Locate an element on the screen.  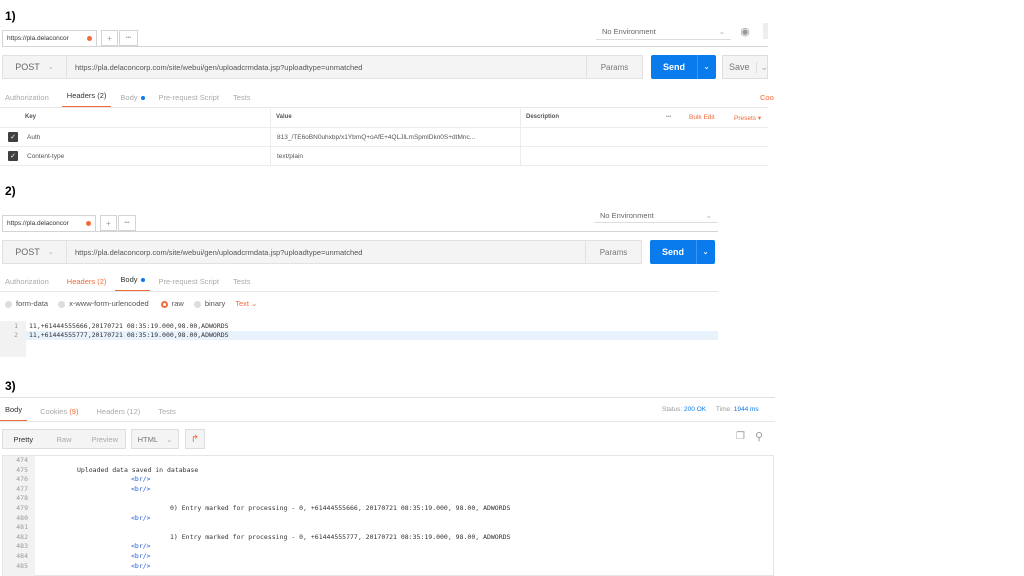
method-label: POST is located at coordinates (27, 252).